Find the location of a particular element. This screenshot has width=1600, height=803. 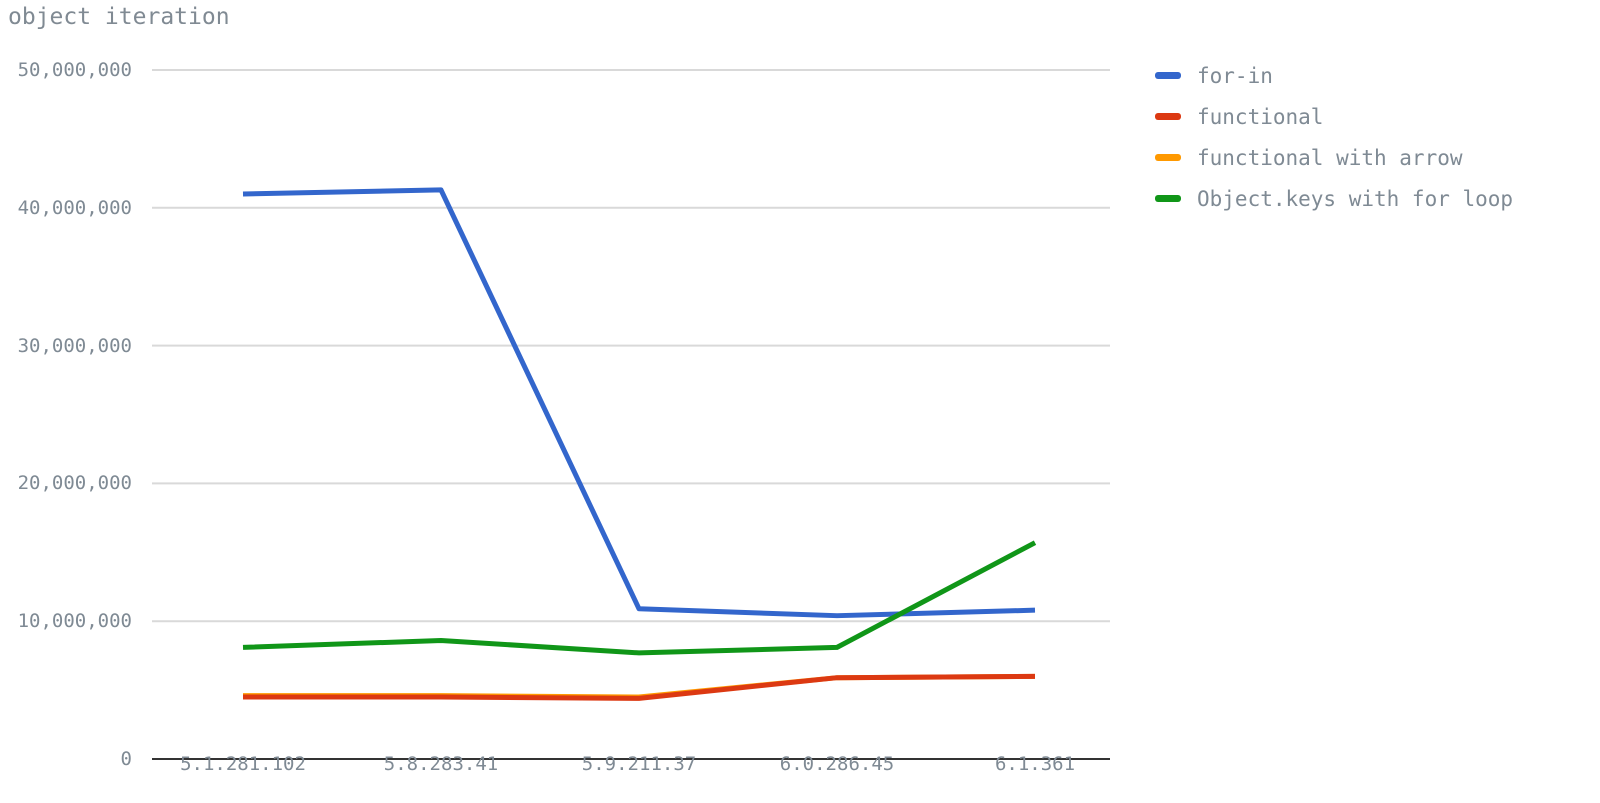

x-tick-label: 5.9.211.37 is located at coordinates (639, 764).